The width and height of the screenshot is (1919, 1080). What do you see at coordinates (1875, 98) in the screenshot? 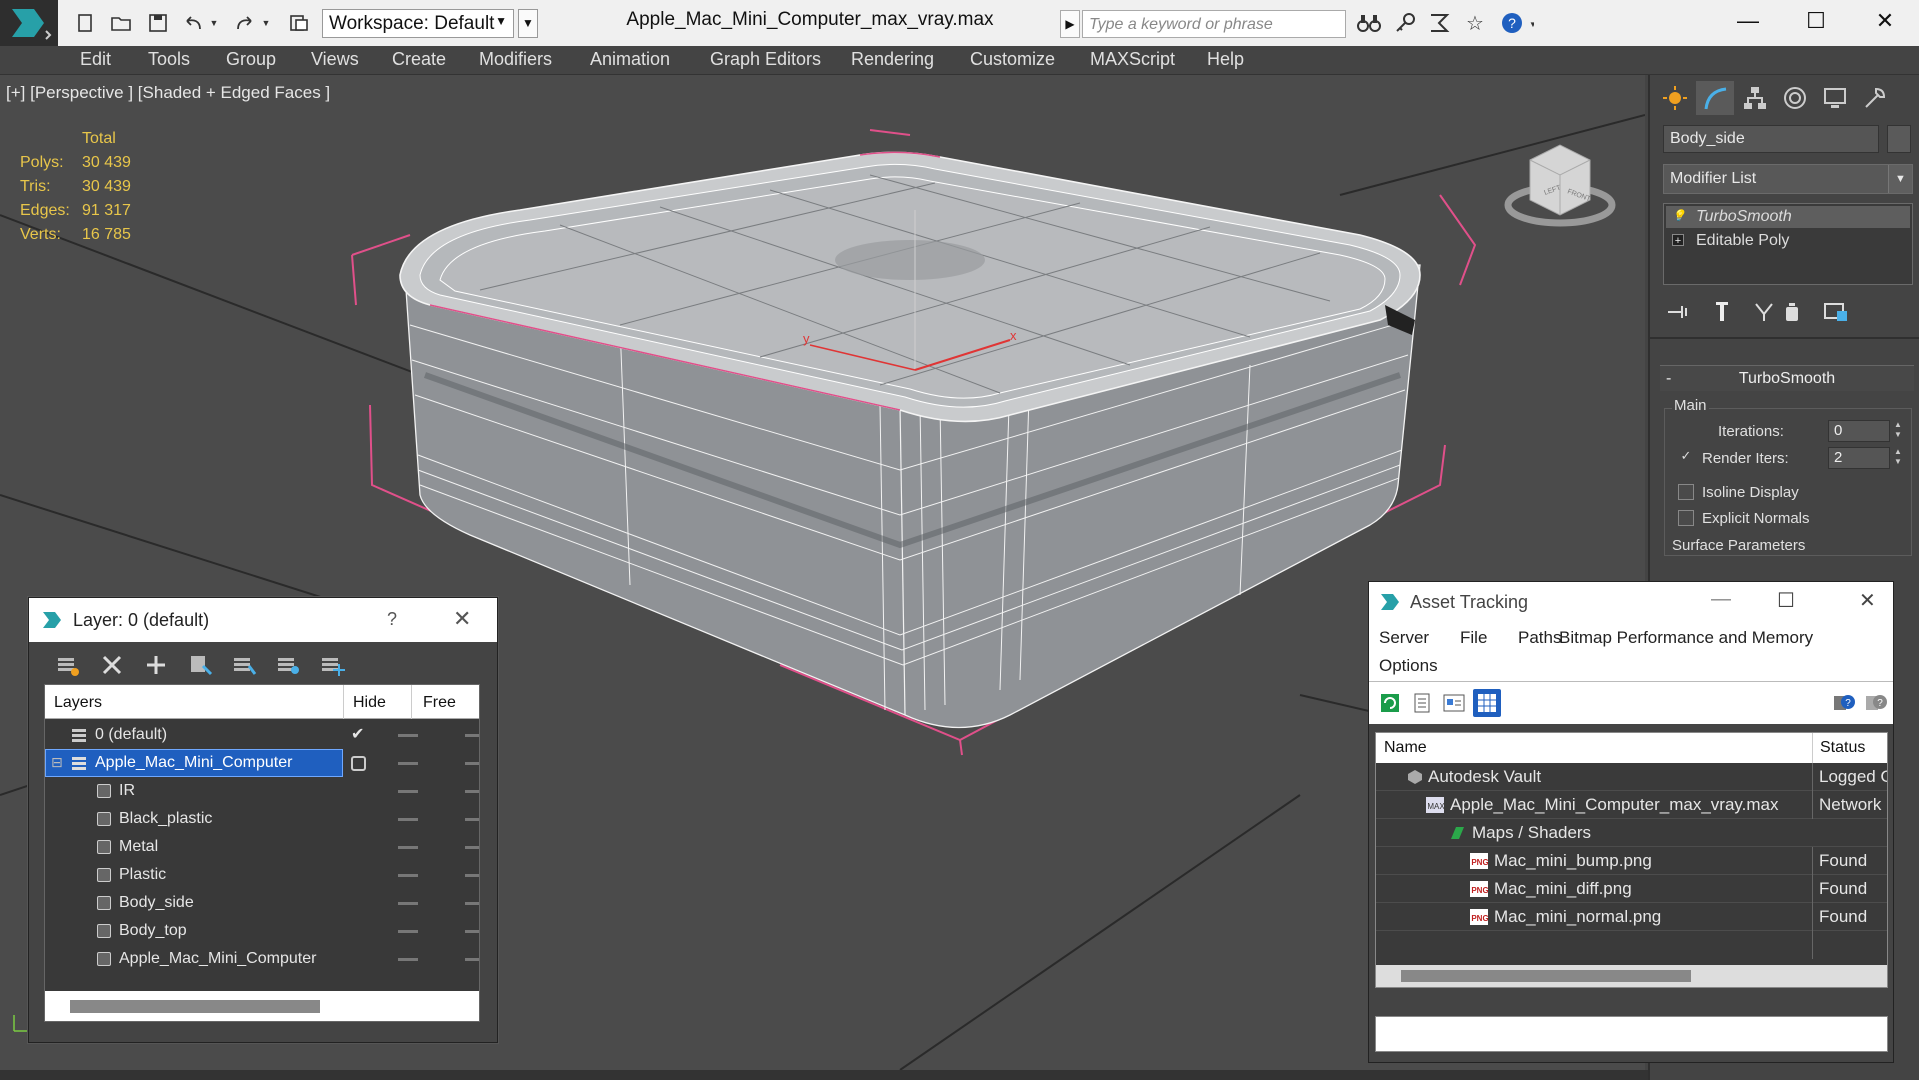
I see `utilities-tab-icon` at bounding box center [1875, 98].